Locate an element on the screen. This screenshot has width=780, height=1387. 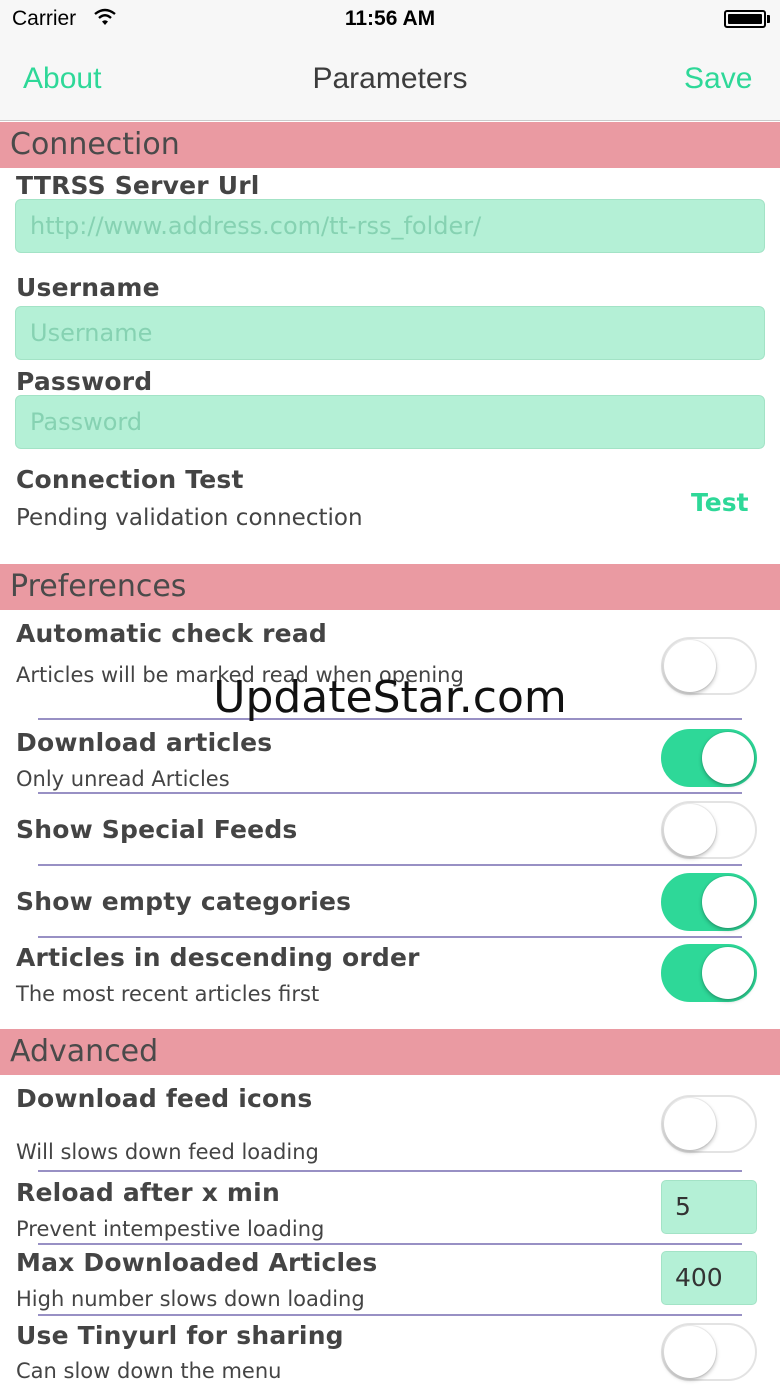
reload-interval-label: Reload after x min is located at coordinates (148, 1192).